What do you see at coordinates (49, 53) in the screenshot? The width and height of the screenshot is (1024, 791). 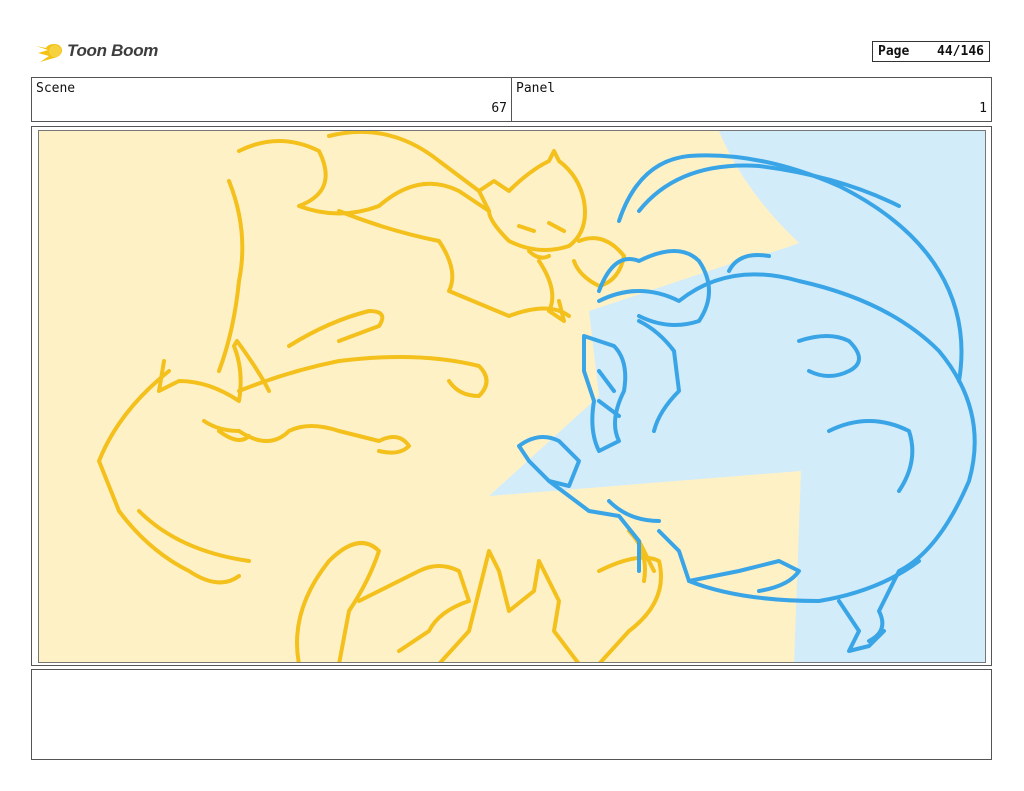 I see `toon-boom-logo-icon` at bounding box center [49, 53].